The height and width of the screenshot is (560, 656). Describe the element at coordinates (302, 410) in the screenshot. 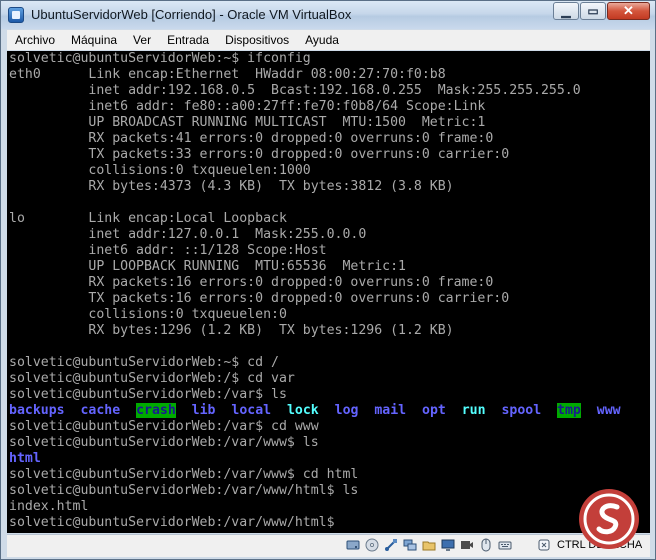

I see `directory-lock: lock` at that location.